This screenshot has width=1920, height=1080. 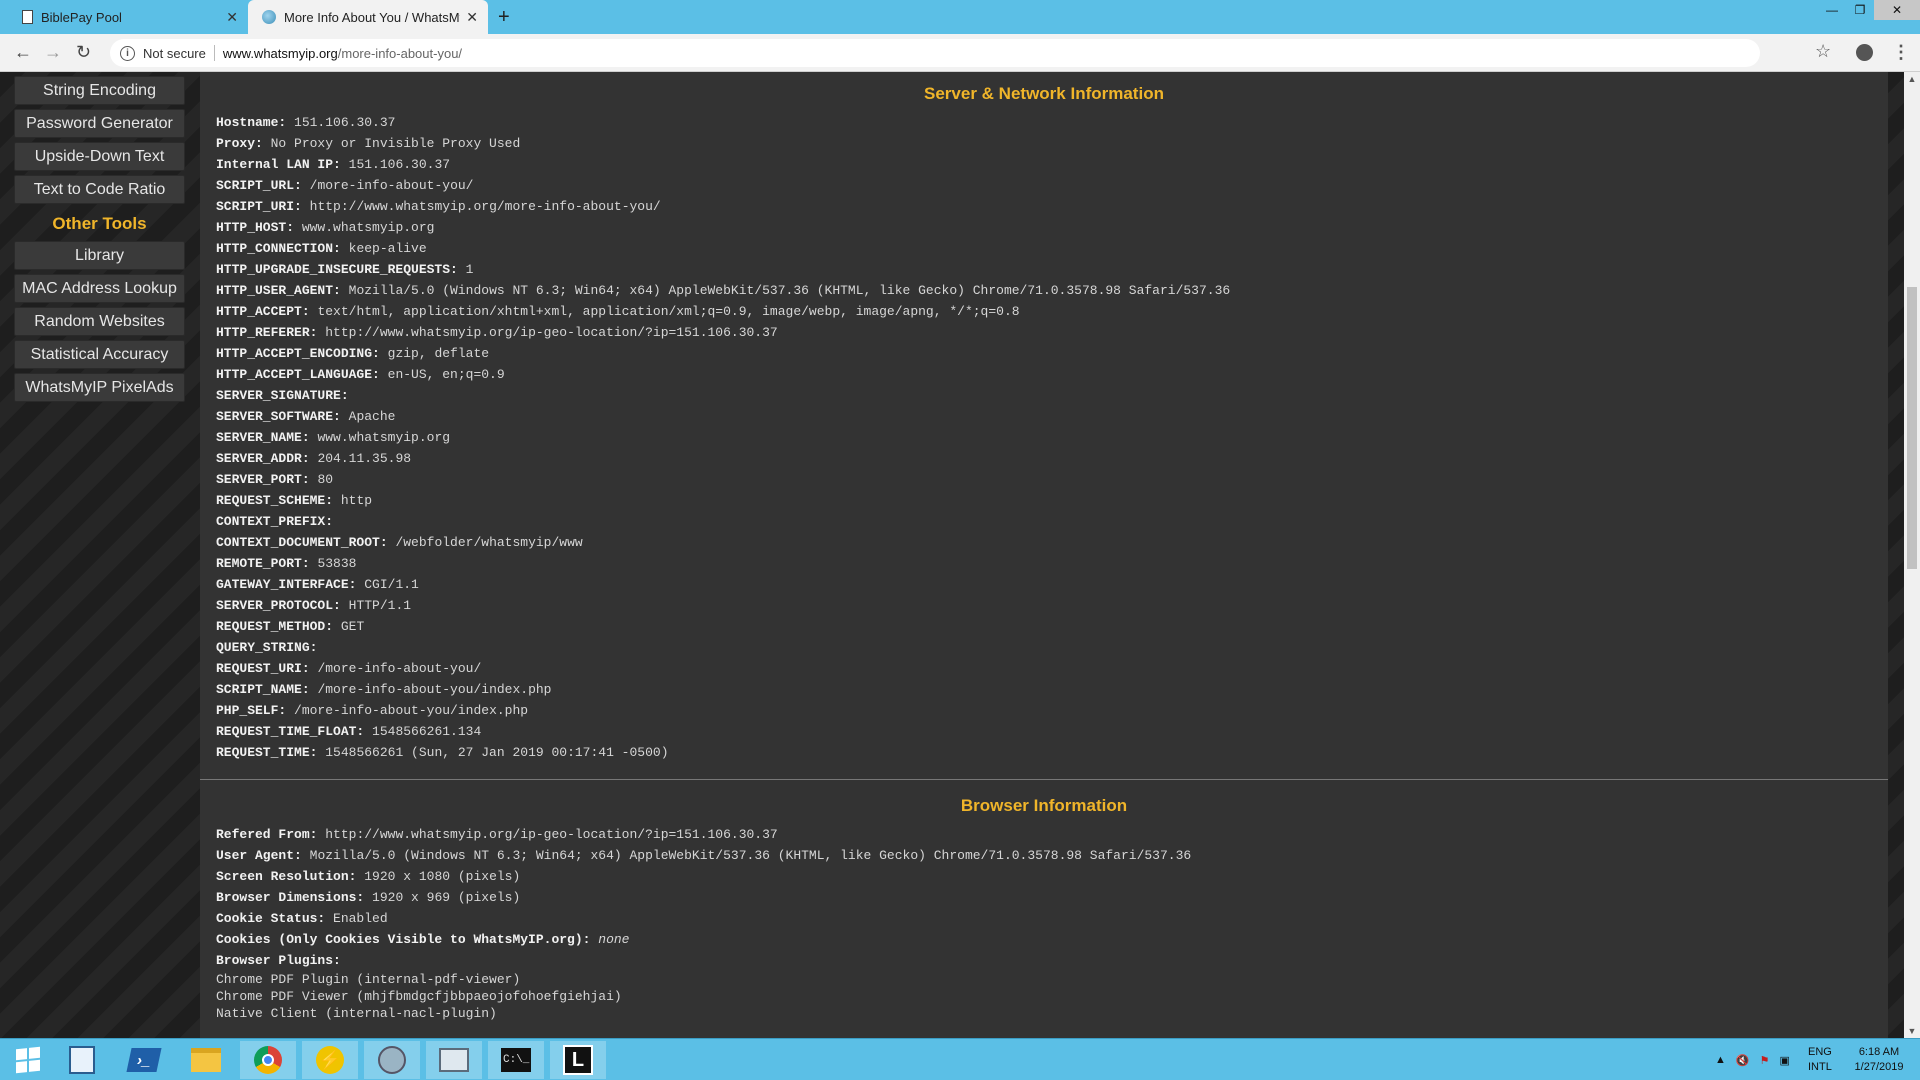 I want to click on taskbar-chart-app, so click(x=454, y=1060).